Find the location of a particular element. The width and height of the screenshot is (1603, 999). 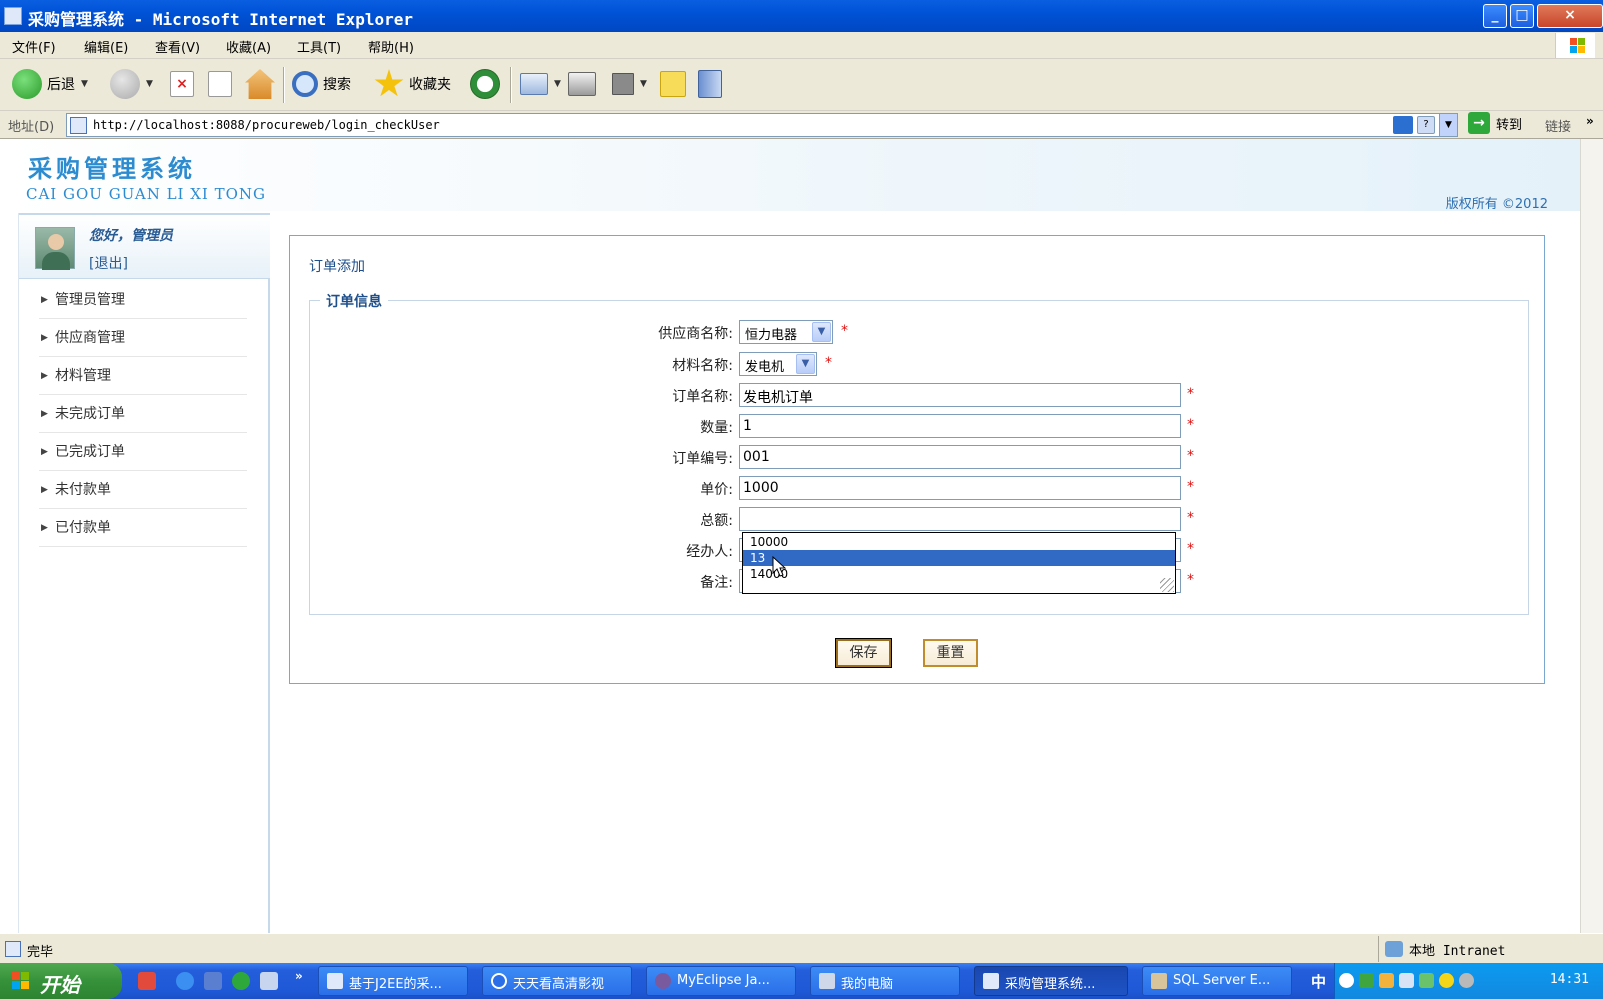

sidebar-item-paid: ▶ 已付款单 is located at coordinates (143, 529).